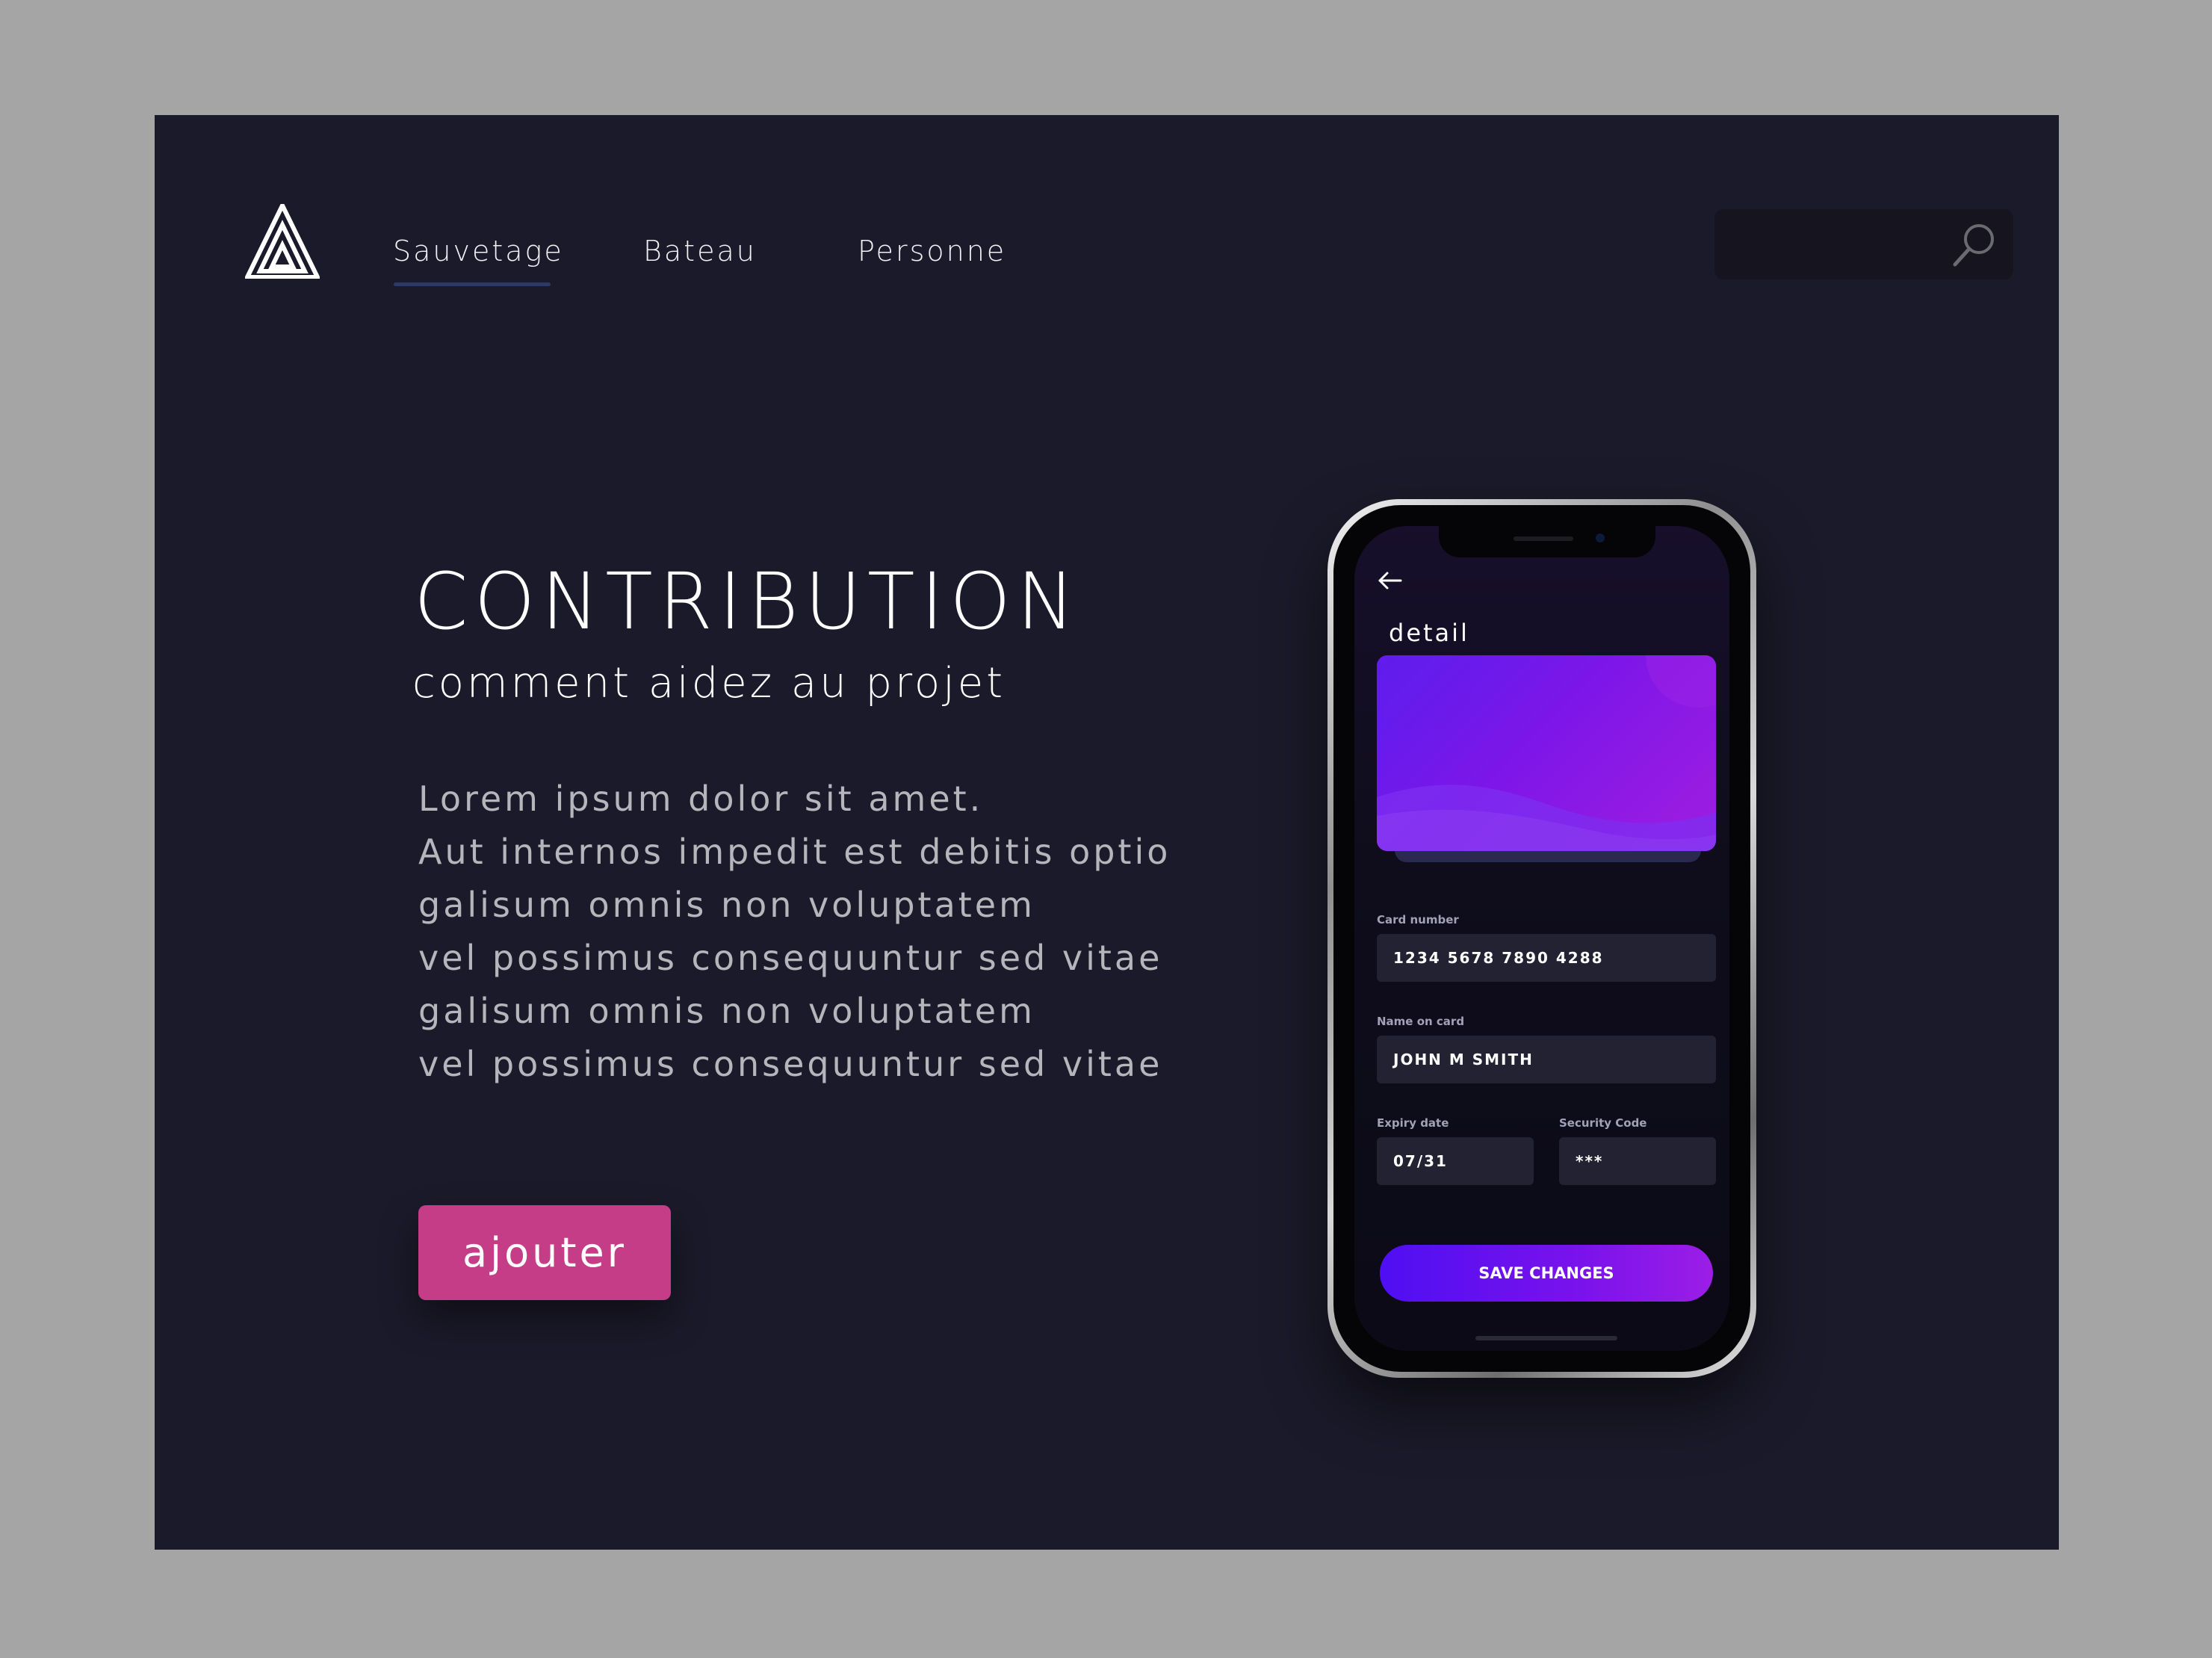 The width and height of the screenshot is (2212, 1658). I want to click on security-code-label: Security Code, so click(1603, 1123).